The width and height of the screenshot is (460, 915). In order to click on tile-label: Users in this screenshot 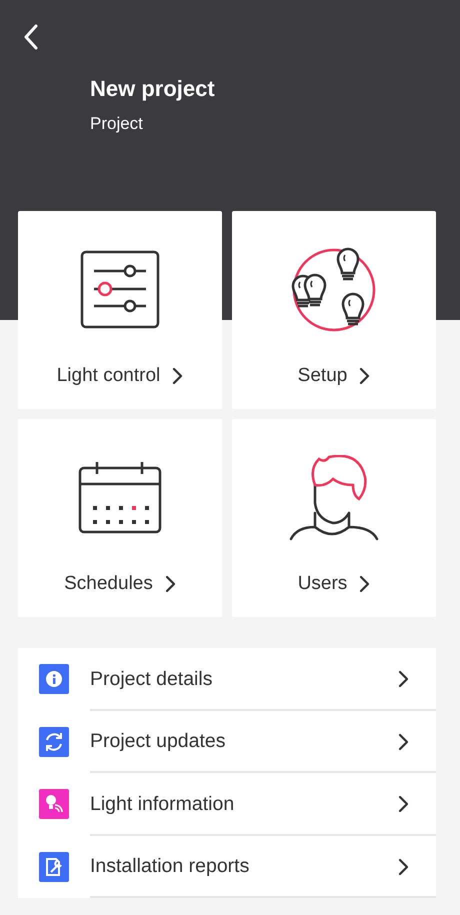, I will do `click(323, 584)`.